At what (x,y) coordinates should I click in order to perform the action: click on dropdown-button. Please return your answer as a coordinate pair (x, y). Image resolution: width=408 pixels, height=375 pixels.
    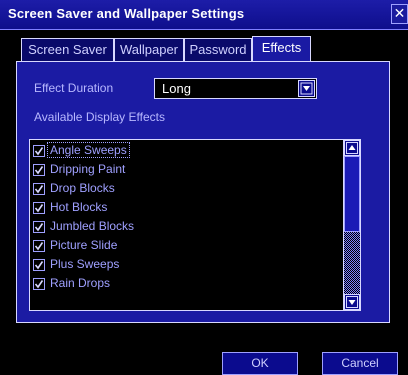
    Looking at the image, I should click on (306, 88).